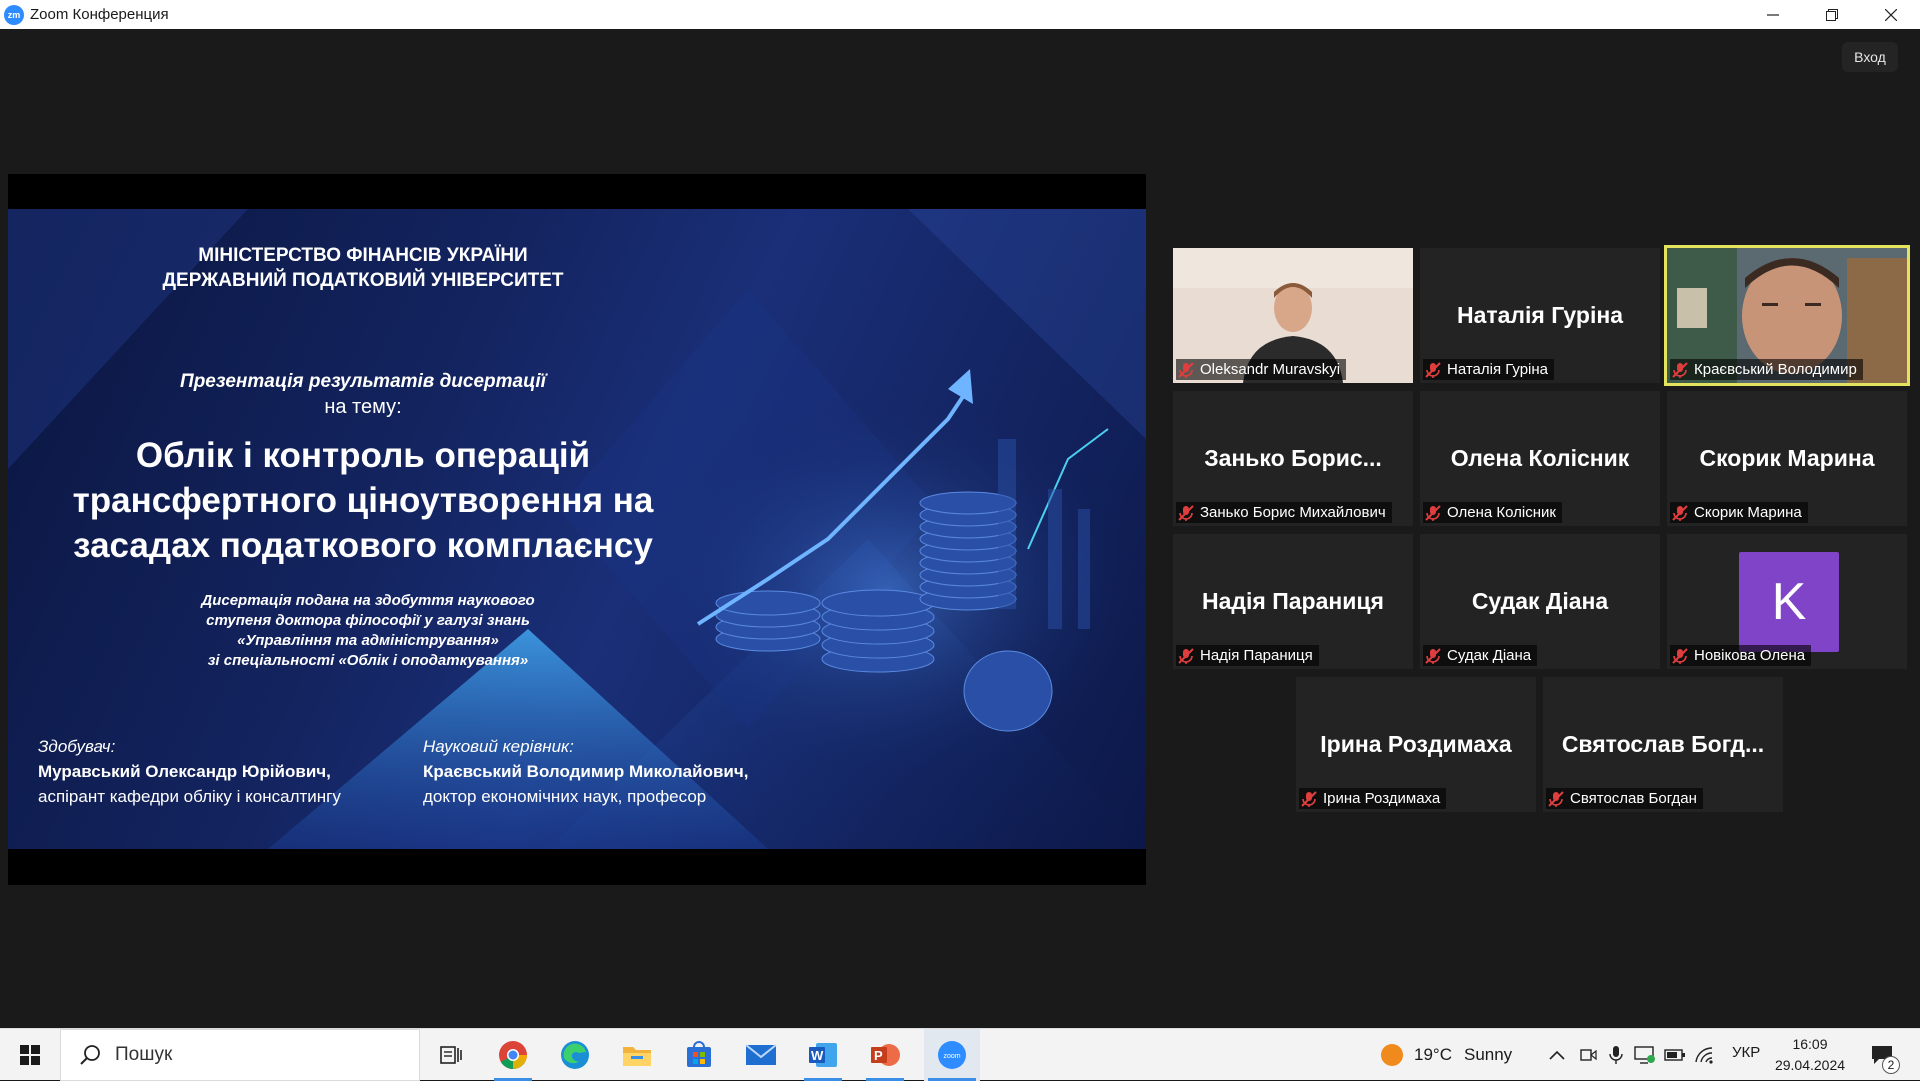 The width and height of the screenshot is (1920, 1081). I want to click on participant-name-label: Oleksandr Muravskyi, so click(1261, 369).